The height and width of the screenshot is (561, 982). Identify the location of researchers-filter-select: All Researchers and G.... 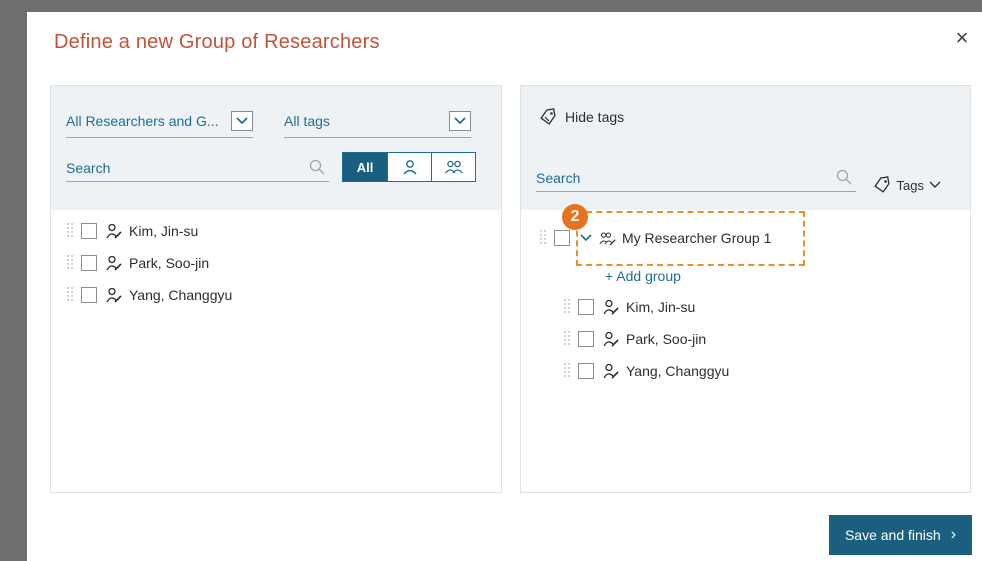
(159, 124).